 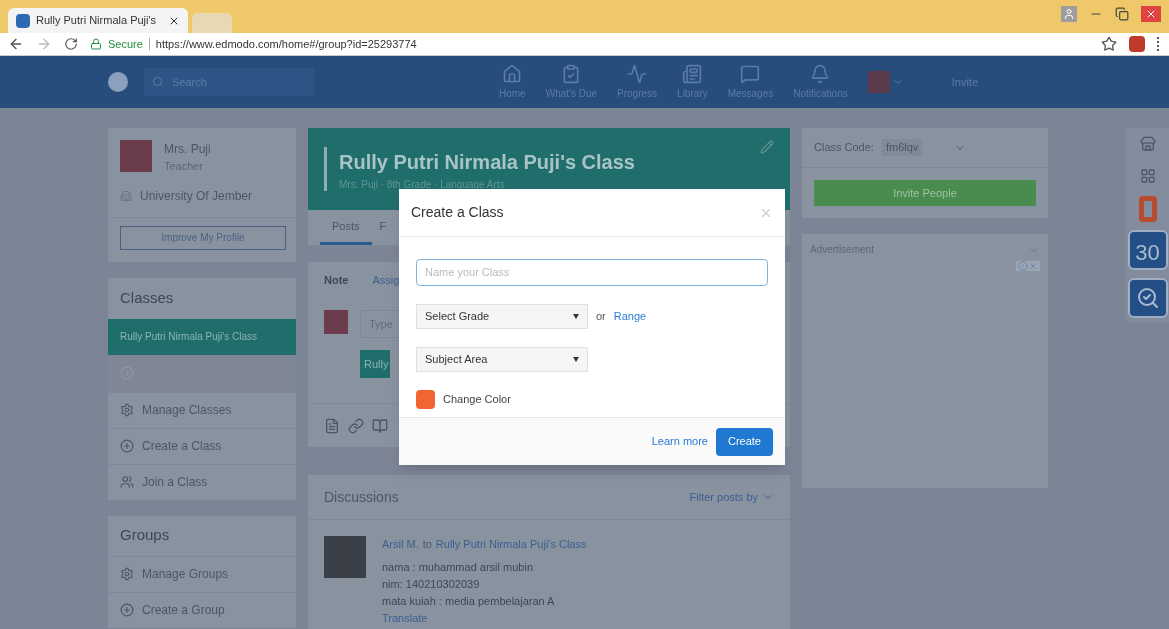 What do you see at coordinates (431, 584) in the screenshot?
I see `post-text: nim: 140210302039` at bounding box center [431, 584].